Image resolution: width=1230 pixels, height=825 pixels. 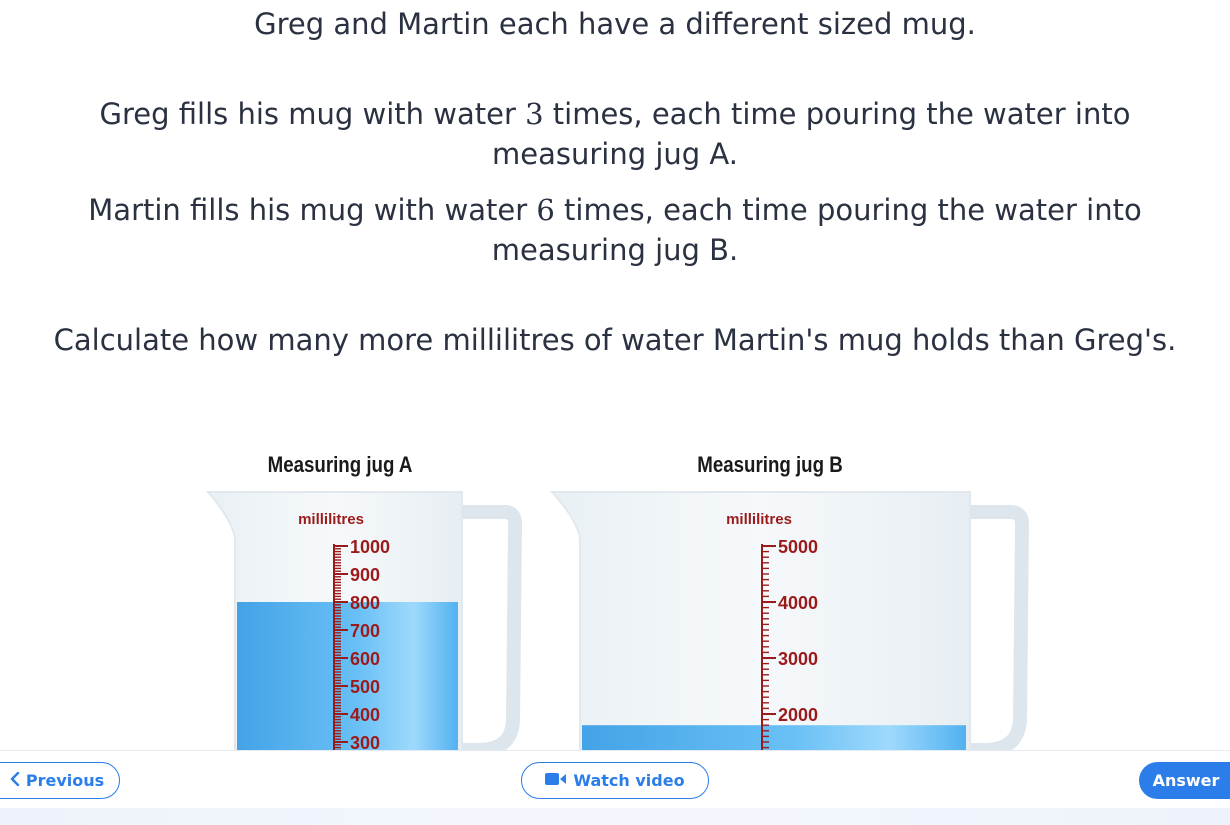 I want to click on jug-a-unit-label: millilitres, so click(x=331, y=519).